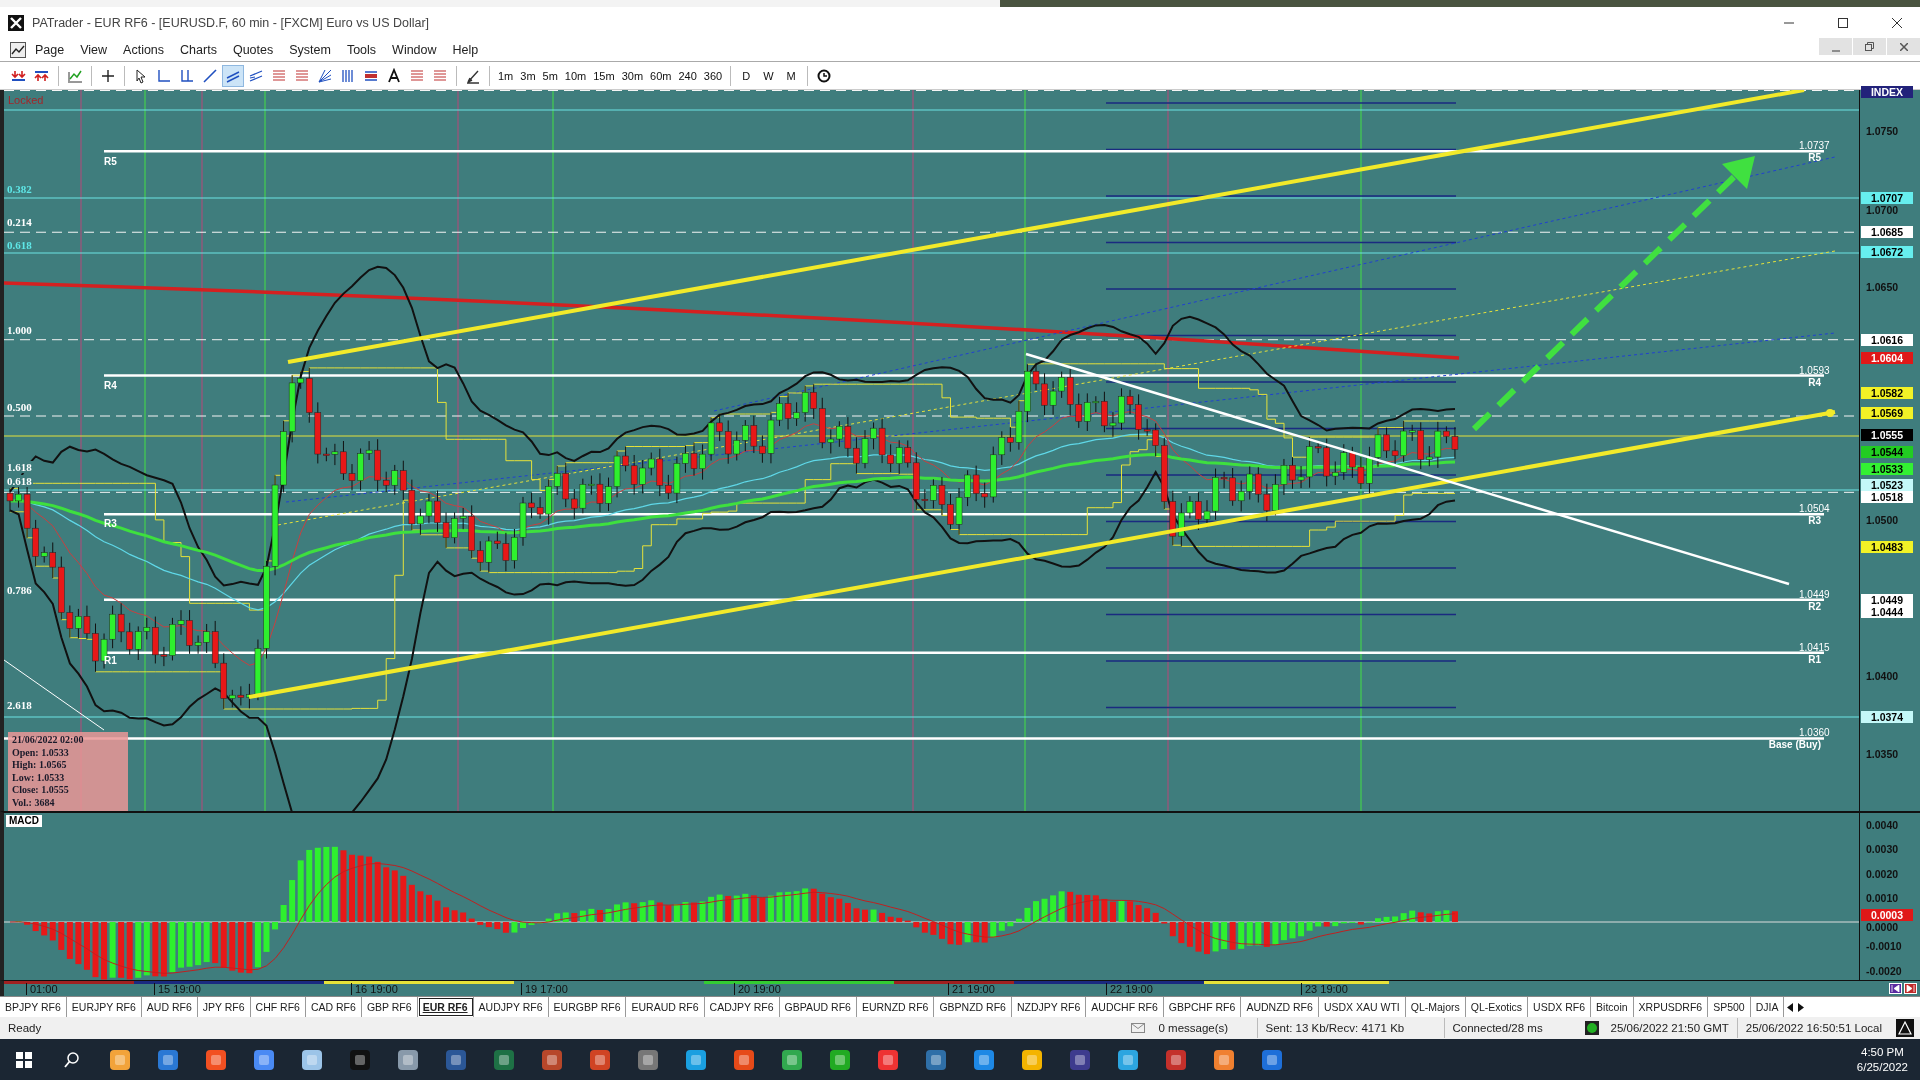 The width and height of the screenshot is (1920, 1080). I want to click on menu-item: Help, so click(465, 49).